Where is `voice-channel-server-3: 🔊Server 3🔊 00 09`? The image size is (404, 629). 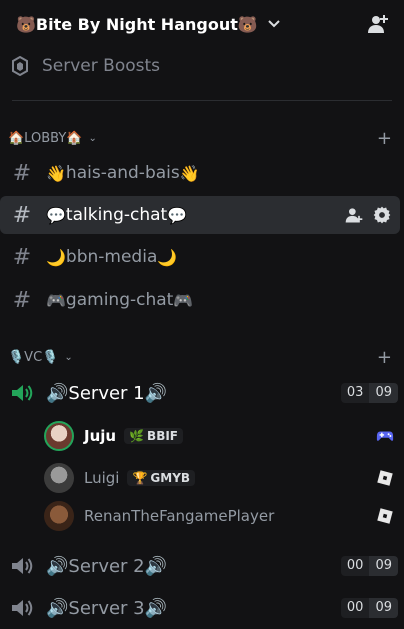 voice-channel-server-3: 🔊Server 3🔊 00 09 is located at coordinates (202, 608).